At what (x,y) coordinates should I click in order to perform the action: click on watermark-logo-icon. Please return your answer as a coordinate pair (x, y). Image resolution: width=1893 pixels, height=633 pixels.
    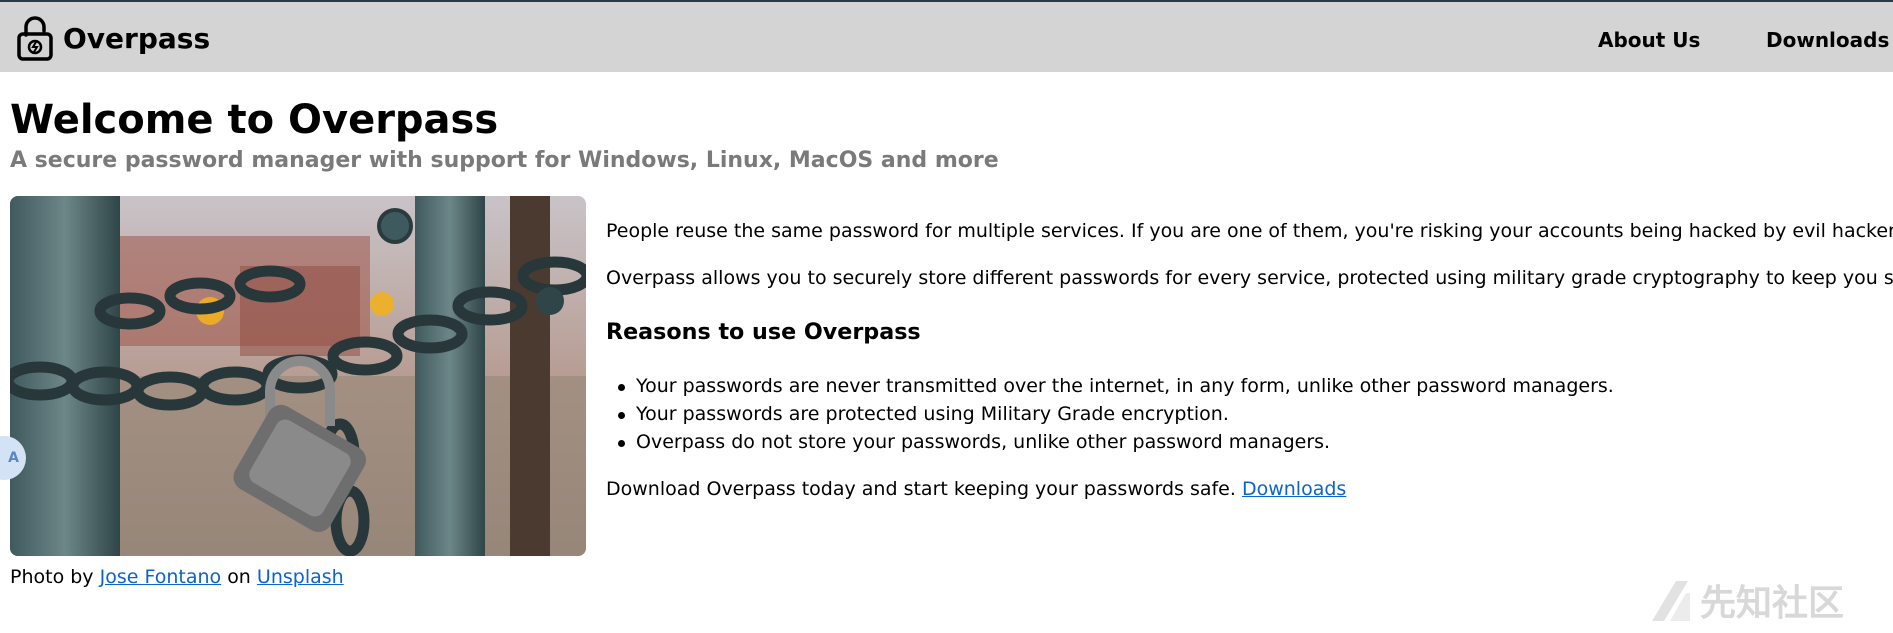
    Looking at the image, I should click on (1671, 601).